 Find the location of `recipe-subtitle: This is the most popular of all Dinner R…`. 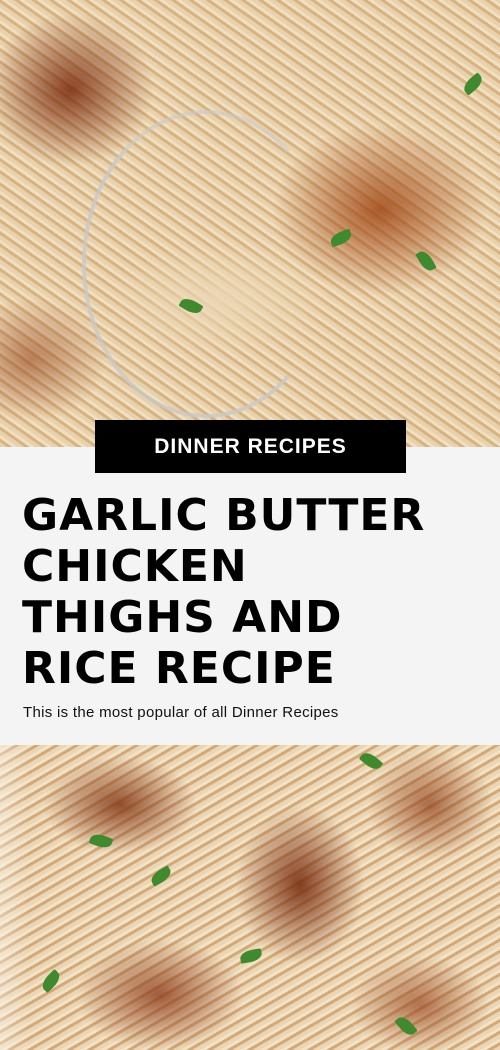

recipe-subtitle: This is the most popular of all Dinner R… is located at coordinates (181, 712).